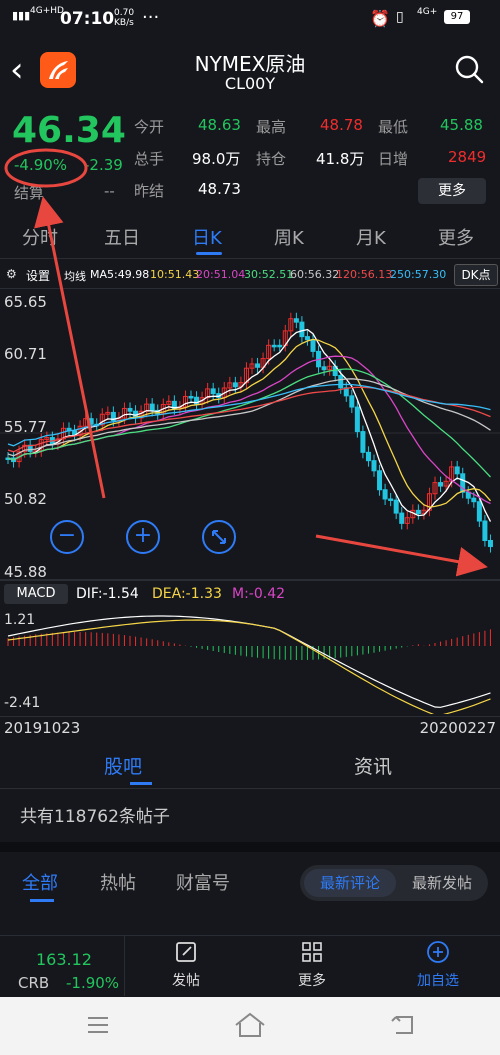  Describe the element at coordinates (250, 236) in the screenshot. I see `period-tabs: 分时 五日 日K 周K 月K 更多` at that location.